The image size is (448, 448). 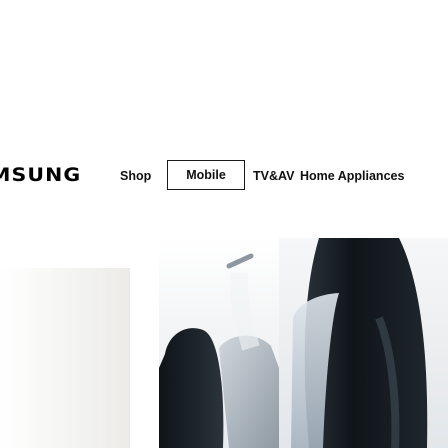 I want to click on nav-item-shop: Shop, so click(x=135, y=176).